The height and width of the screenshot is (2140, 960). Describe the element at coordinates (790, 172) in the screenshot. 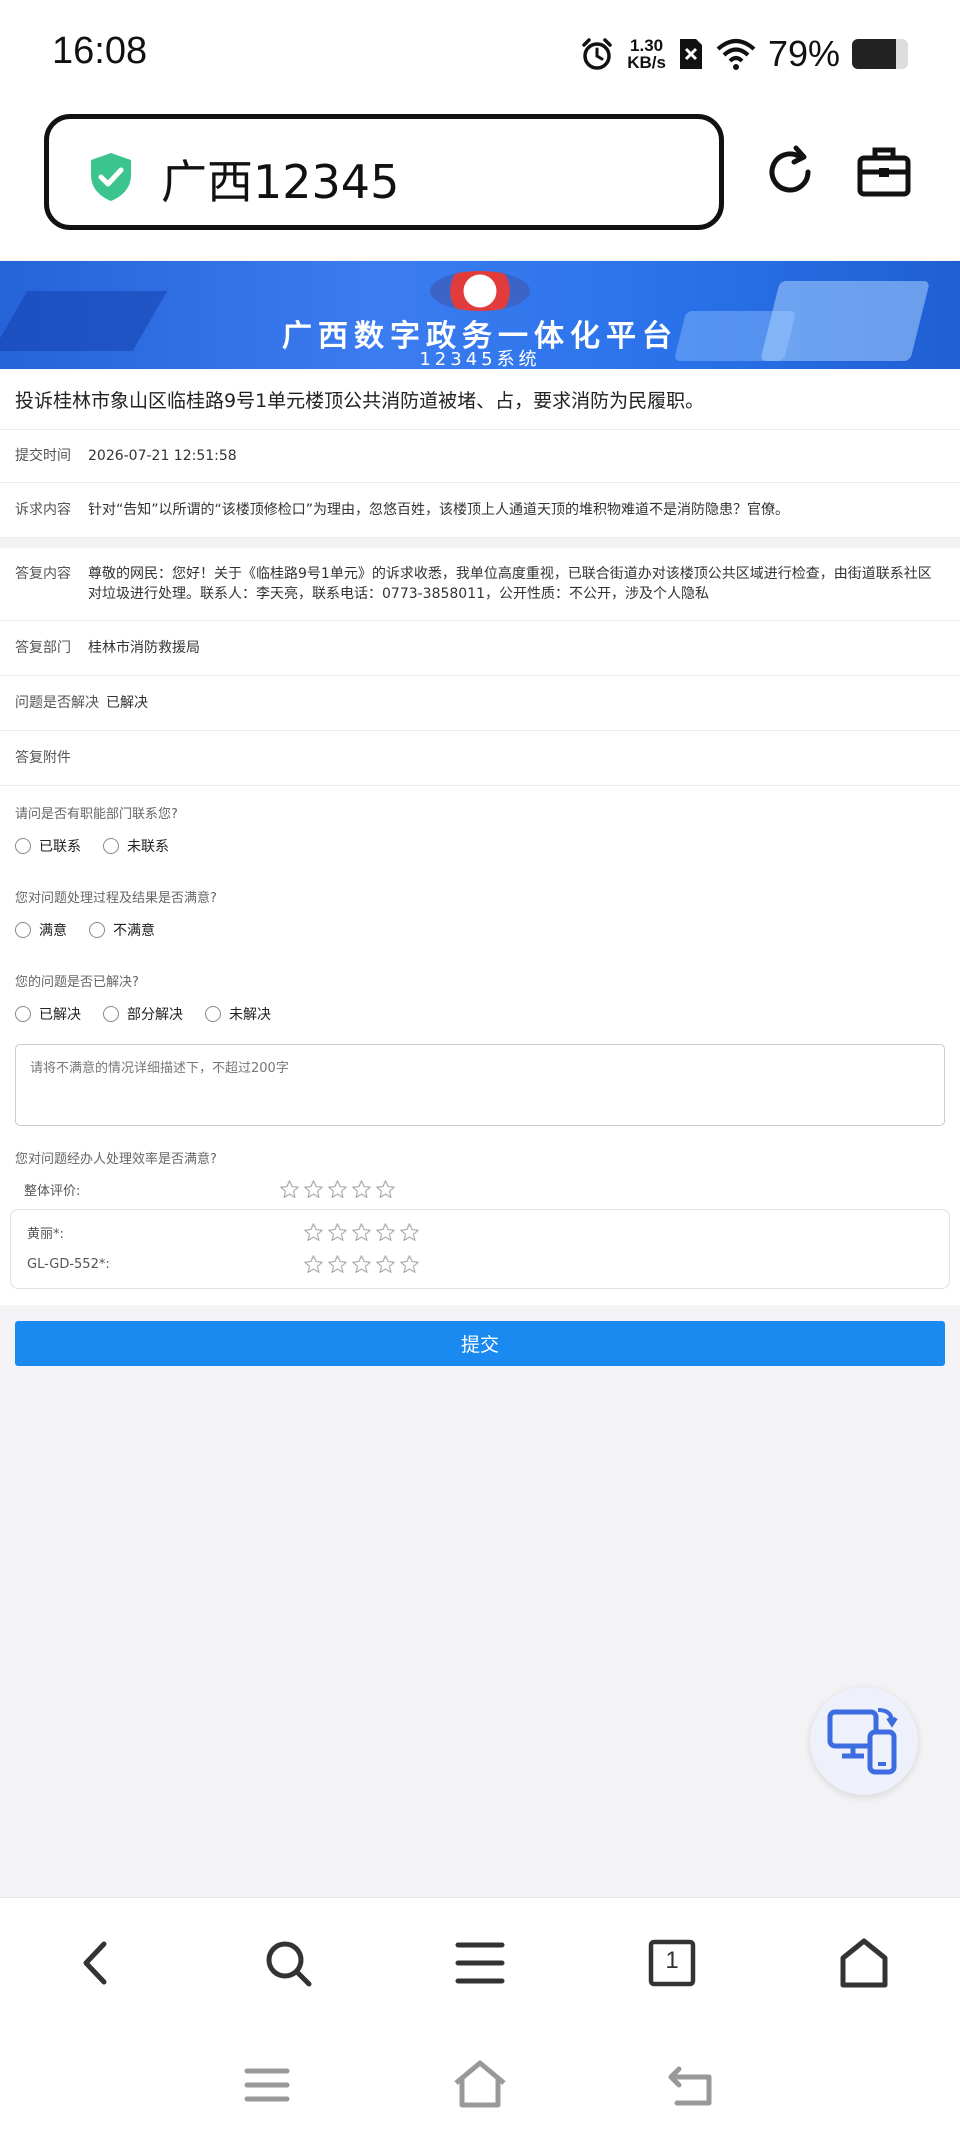

I see `reload-icon` at that location.